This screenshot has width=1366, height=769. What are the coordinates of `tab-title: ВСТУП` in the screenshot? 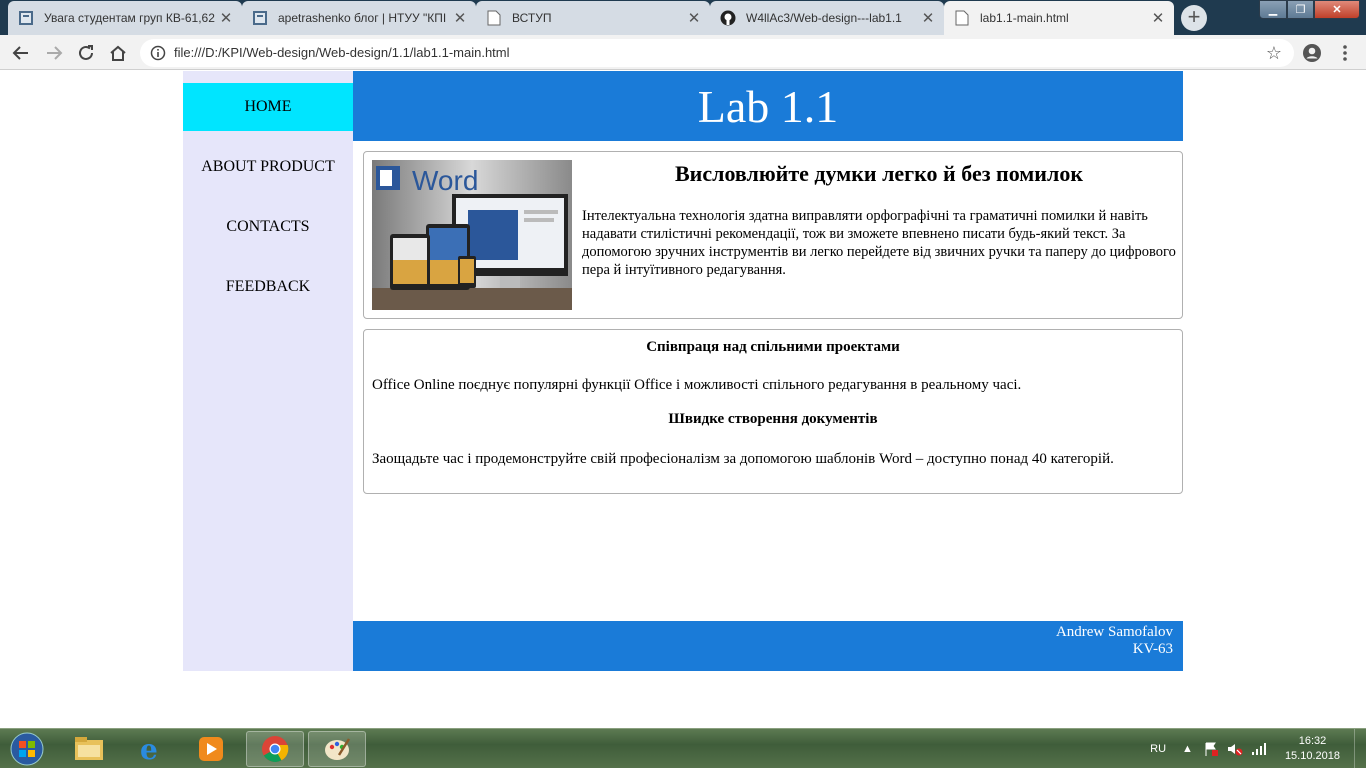 It's located at (532, 18).